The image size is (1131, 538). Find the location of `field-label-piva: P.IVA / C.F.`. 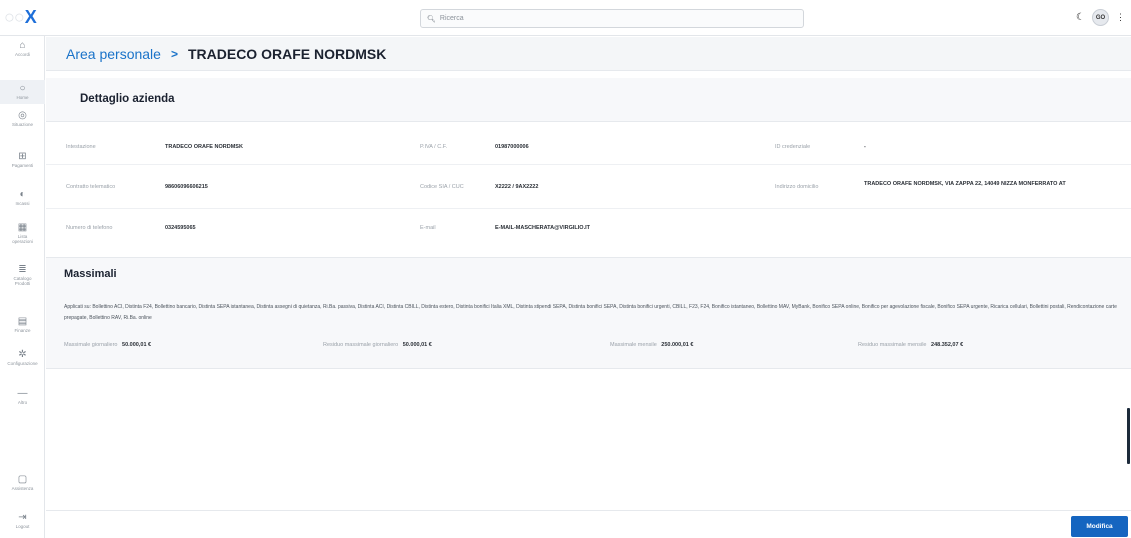

field-label-piva: P.IVA / C.F. is located at coordinates (434, 147).